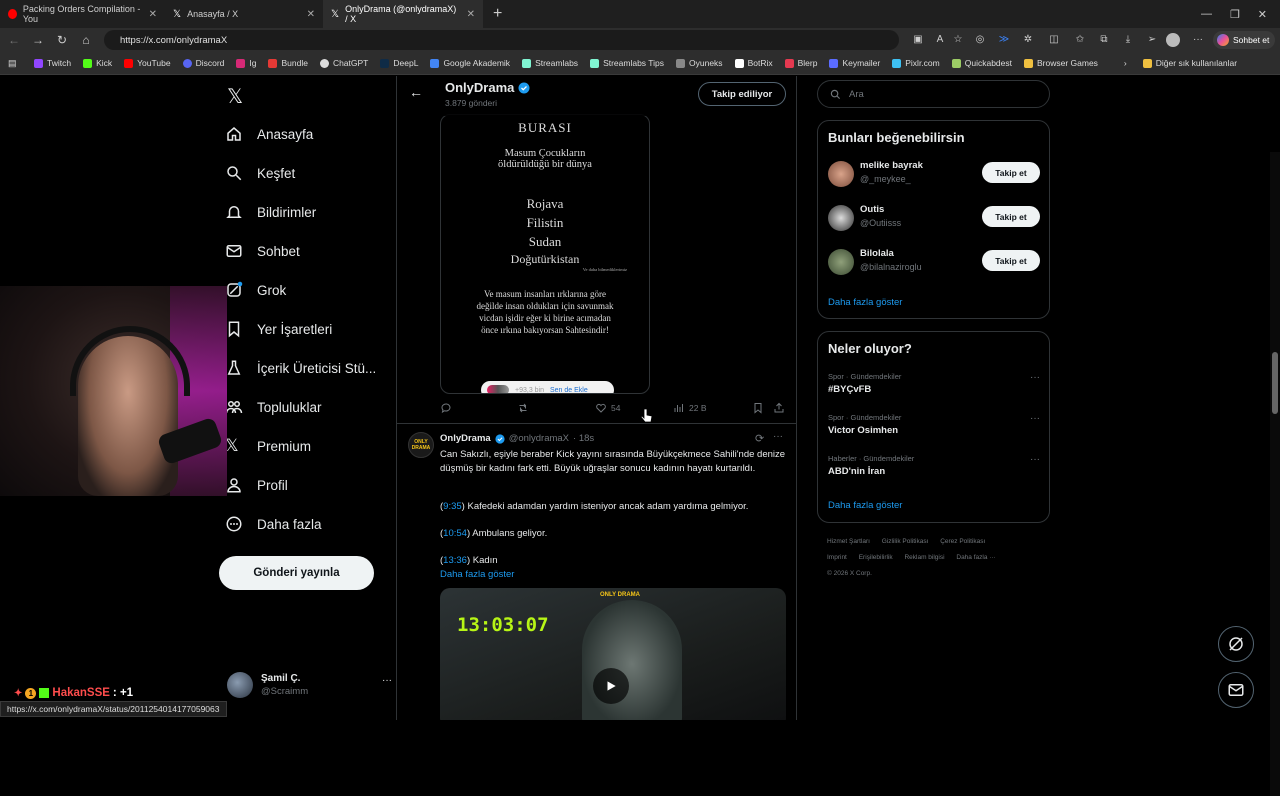 The height and width of the screenshot is (796, 1280). What do you see at coordinates (1125, 63) in the screenshot?
I see `chevron-right-icon: ›` at bounding box center [1125, 63].